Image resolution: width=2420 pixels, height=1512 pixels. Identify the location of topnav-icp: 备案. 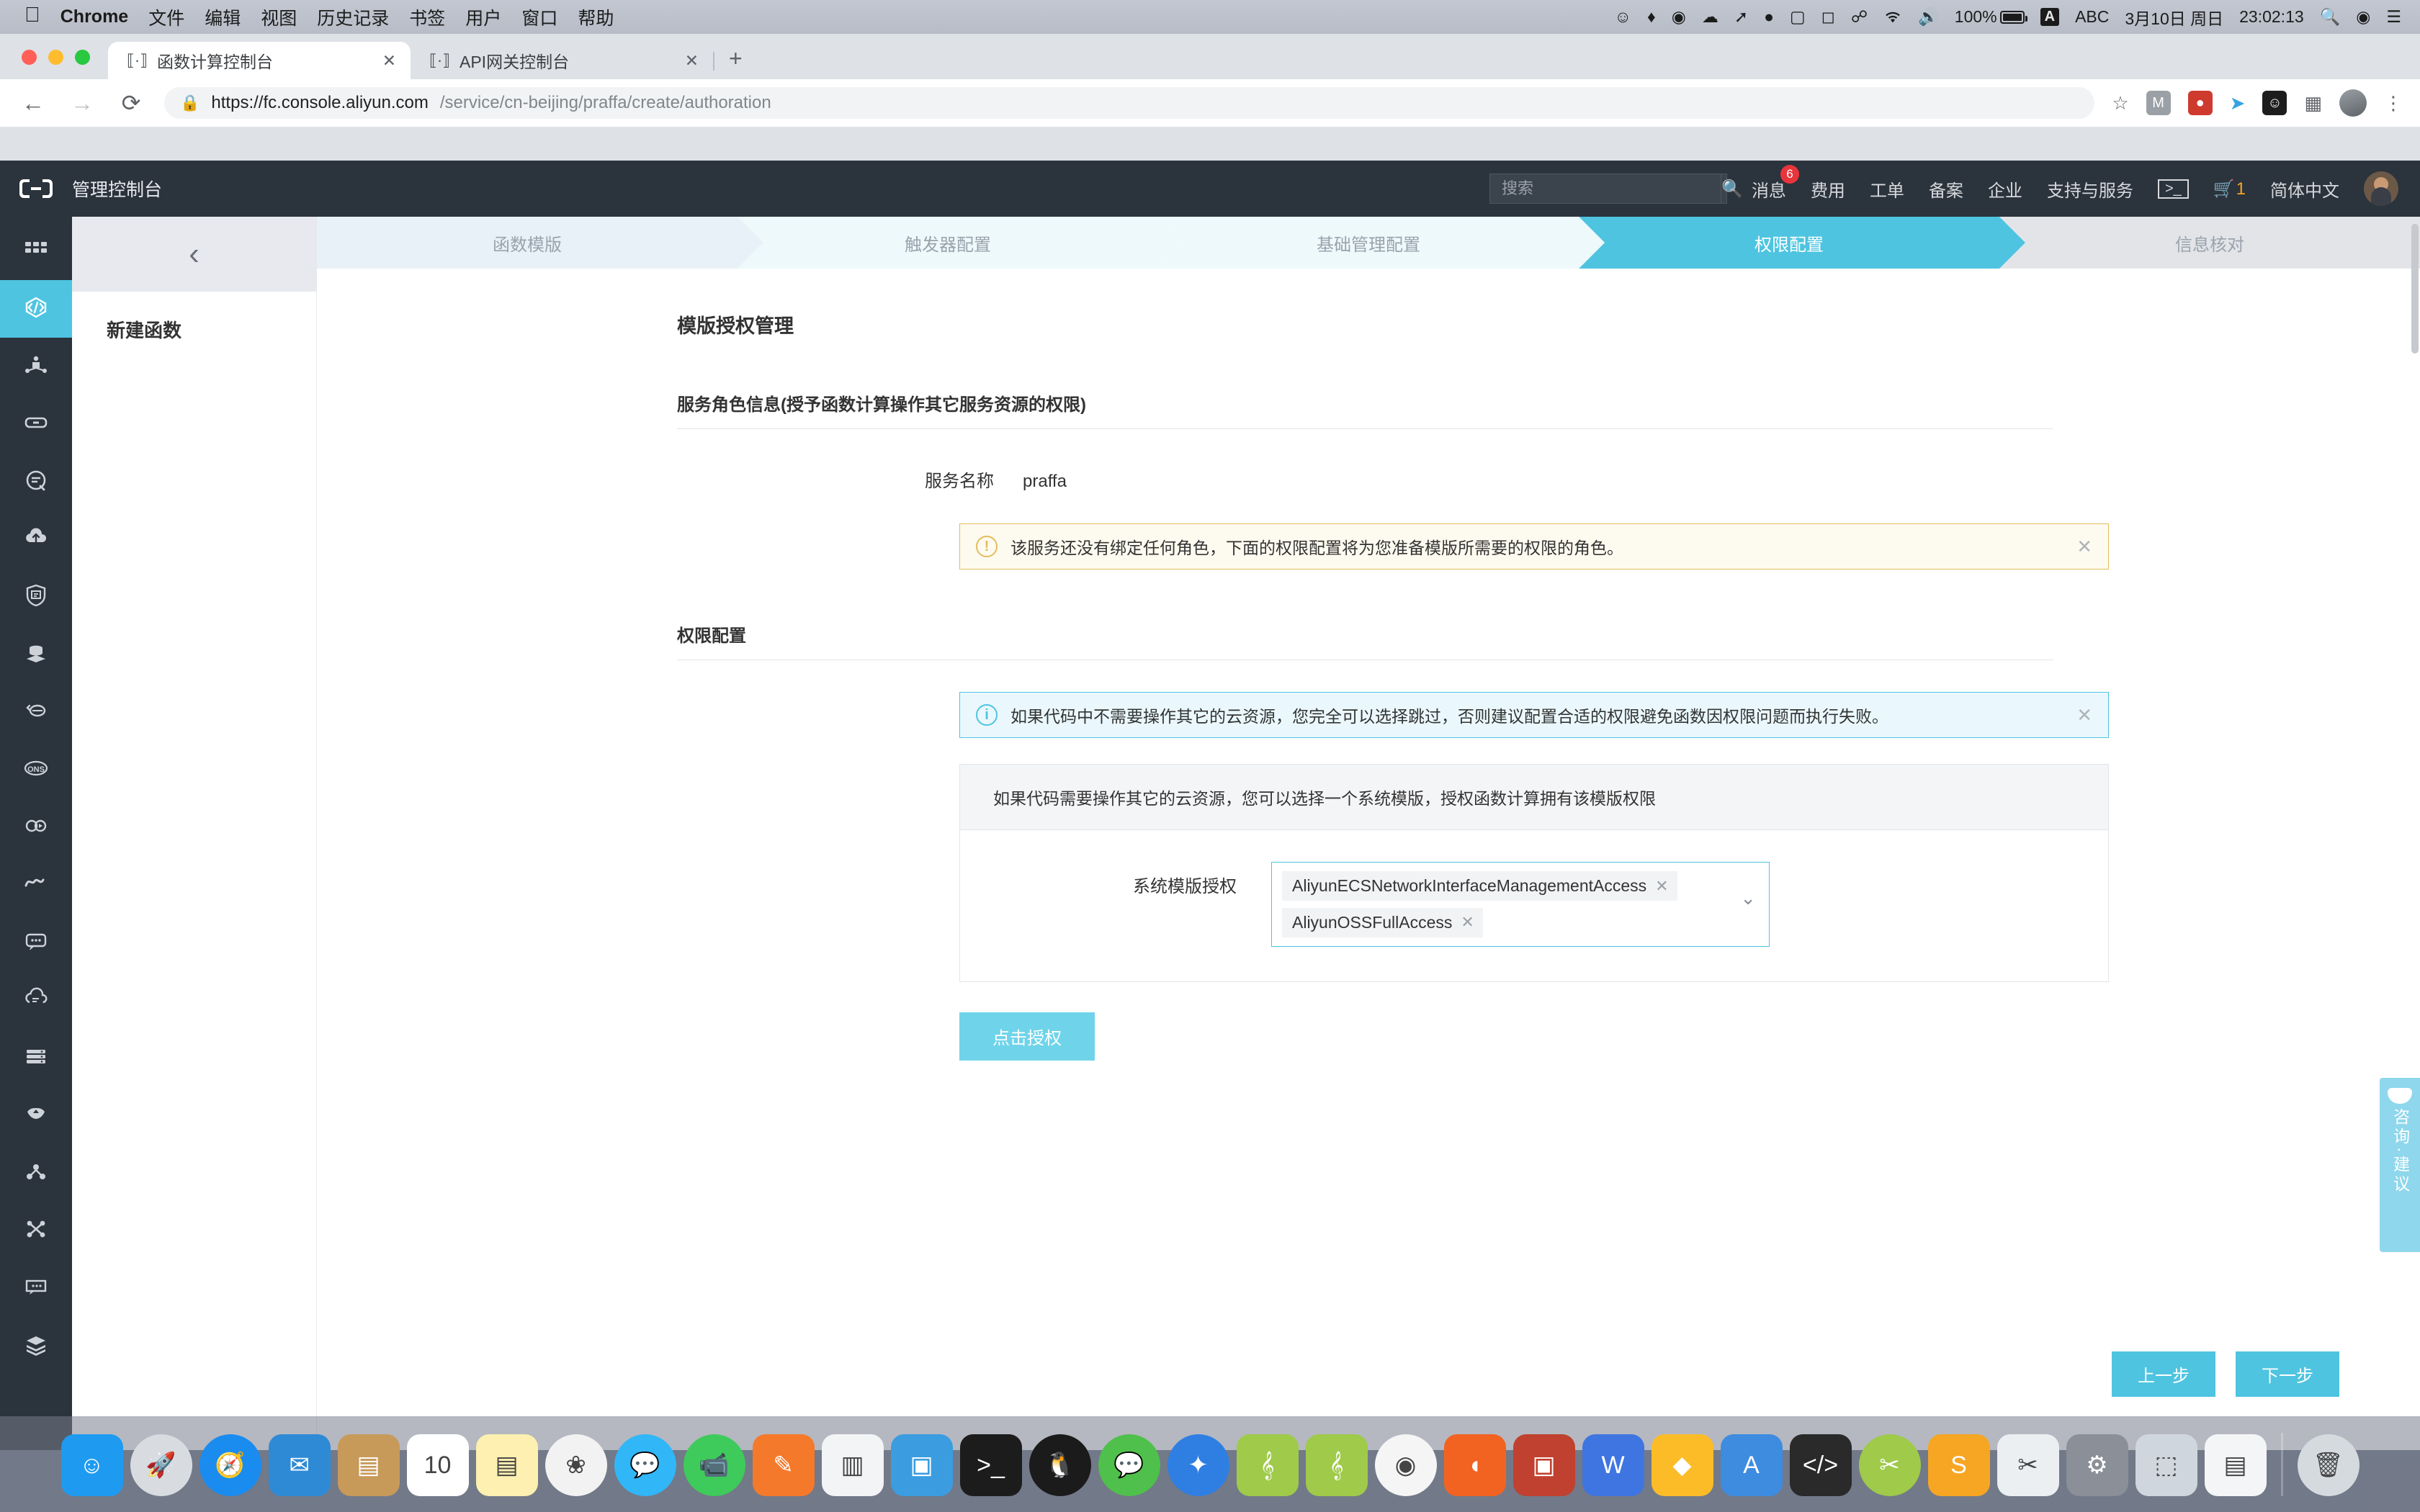
(1946, 189).